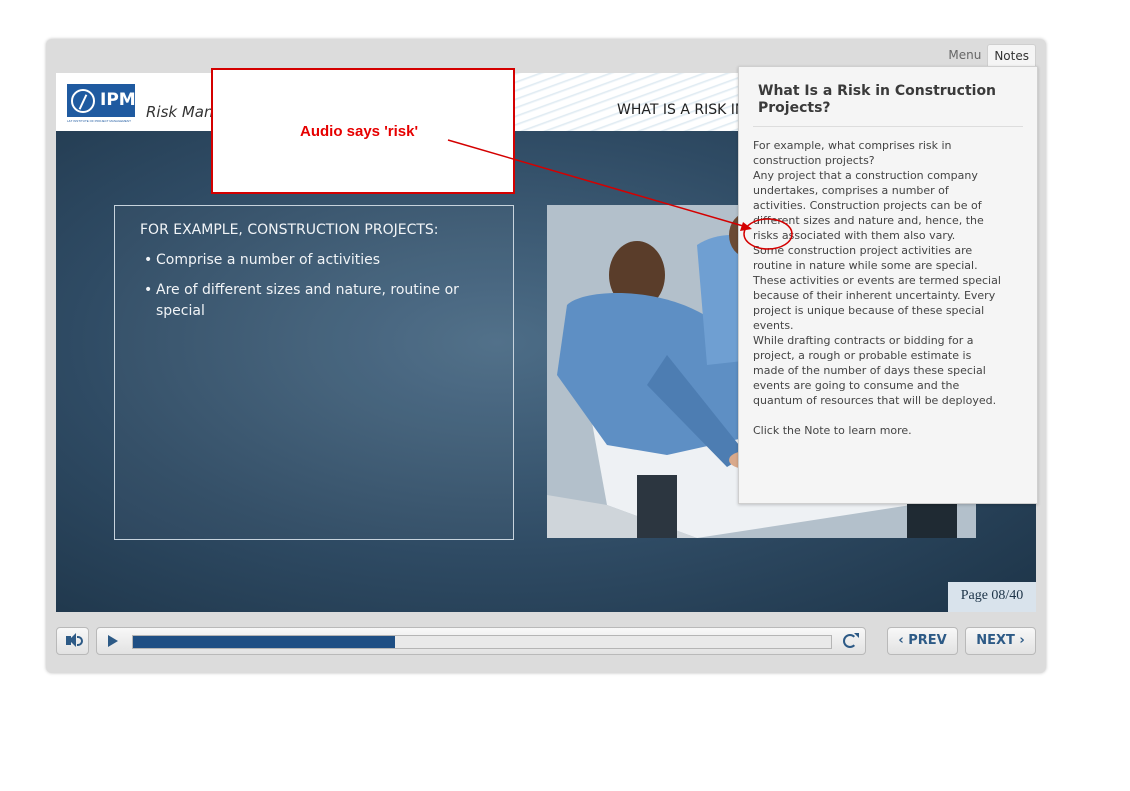 Image resolution: width=1130 pixels, height=791 pixels. I want to click on replay-icon, so click(851, 640).